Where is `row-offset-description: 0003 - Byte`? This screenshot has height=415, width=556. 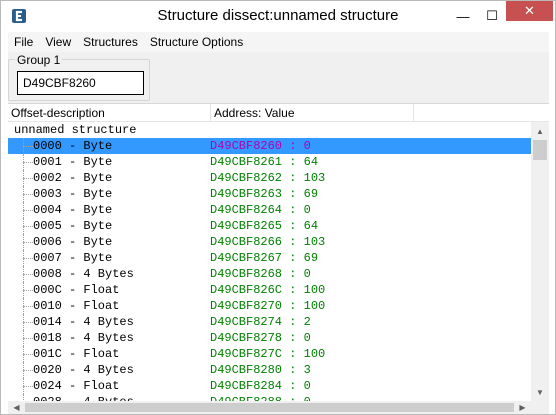
row-offset-description: 0003 - Byte is located at coordinates (73, 194).